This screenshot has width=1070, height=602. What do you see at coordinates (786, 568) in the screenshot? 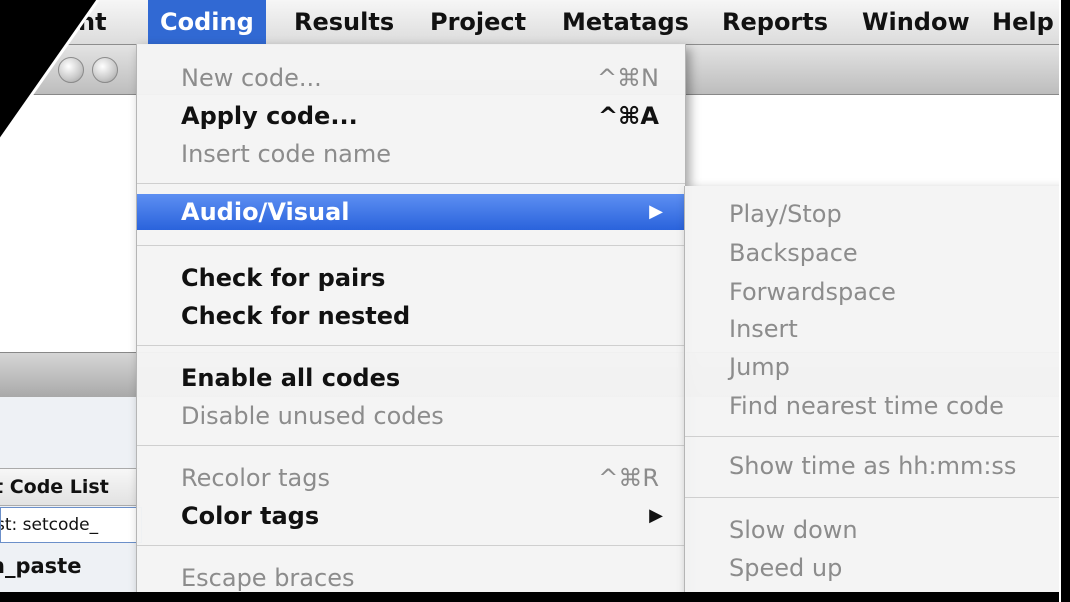
I see `submenu-item-label: Speed up` at bounding box center [786, 568].